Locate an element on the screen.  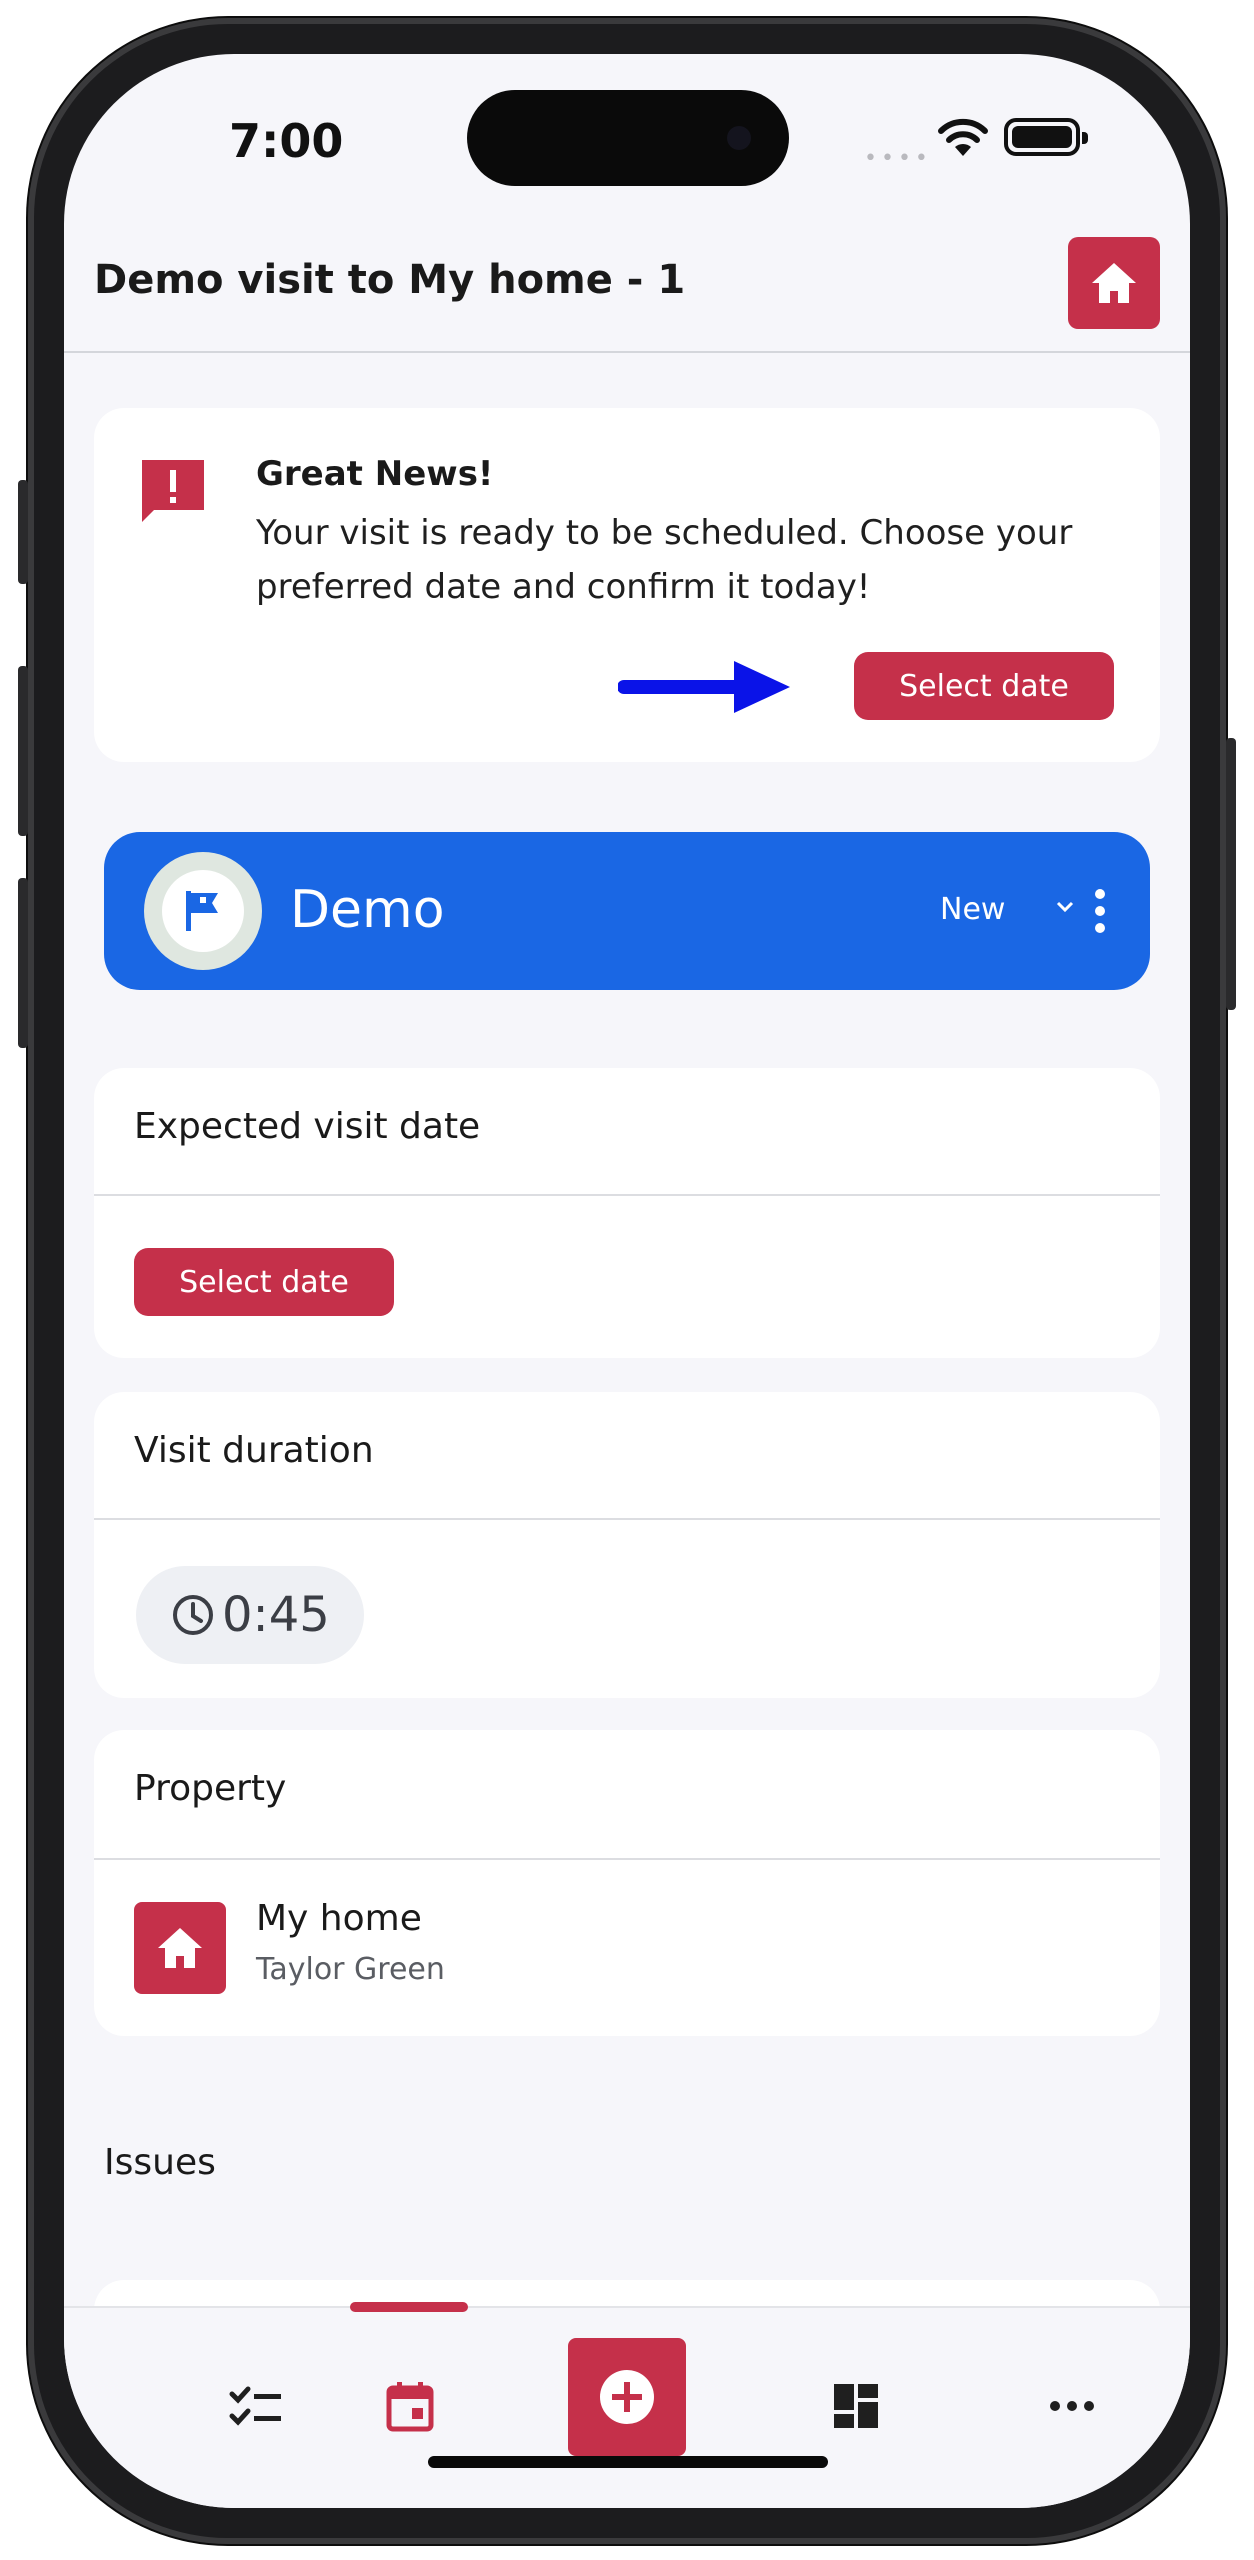
clock-icon is located at coordinates (193, 1615).